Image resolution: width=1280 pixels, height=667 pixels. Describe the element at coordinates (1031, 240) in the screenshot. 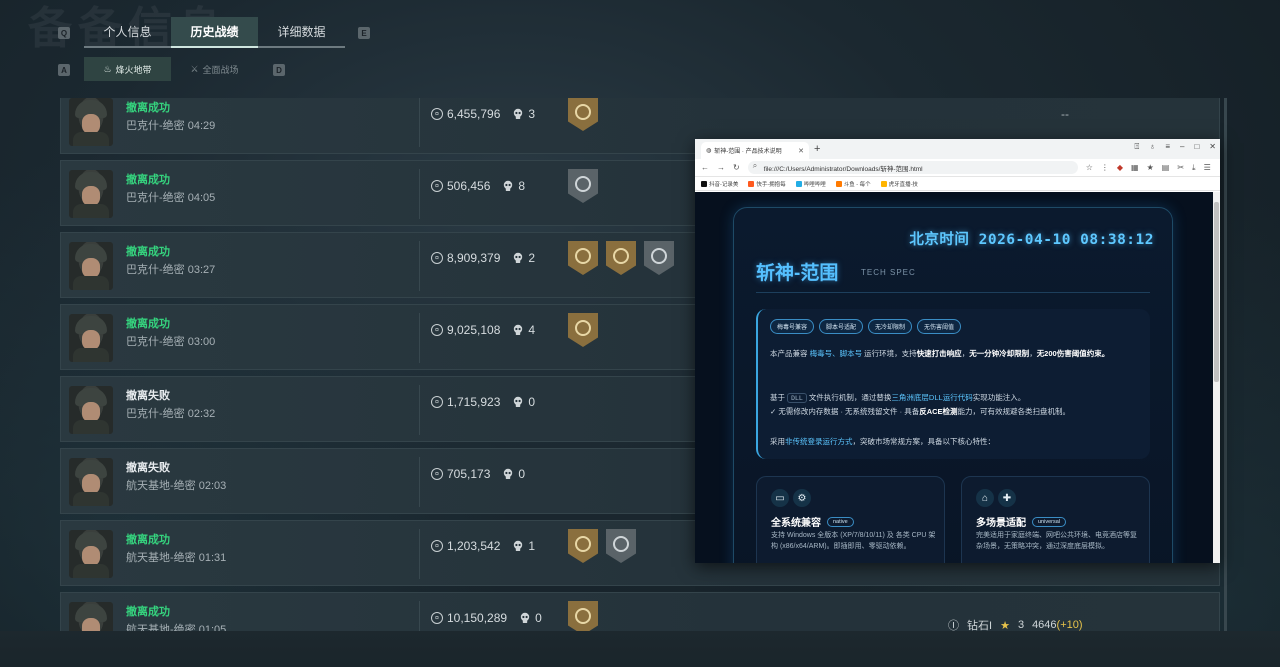

I see `beijing-clock: 北京时间 2026-04-10 08:38:12` at that location.